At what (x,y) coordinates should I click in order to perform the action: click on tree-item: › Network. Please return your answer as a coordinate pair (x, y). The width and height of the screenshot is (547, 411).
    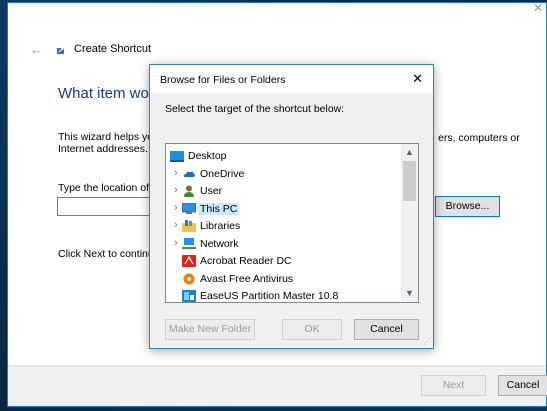
    Looking at the image, I should click on (284, 244).